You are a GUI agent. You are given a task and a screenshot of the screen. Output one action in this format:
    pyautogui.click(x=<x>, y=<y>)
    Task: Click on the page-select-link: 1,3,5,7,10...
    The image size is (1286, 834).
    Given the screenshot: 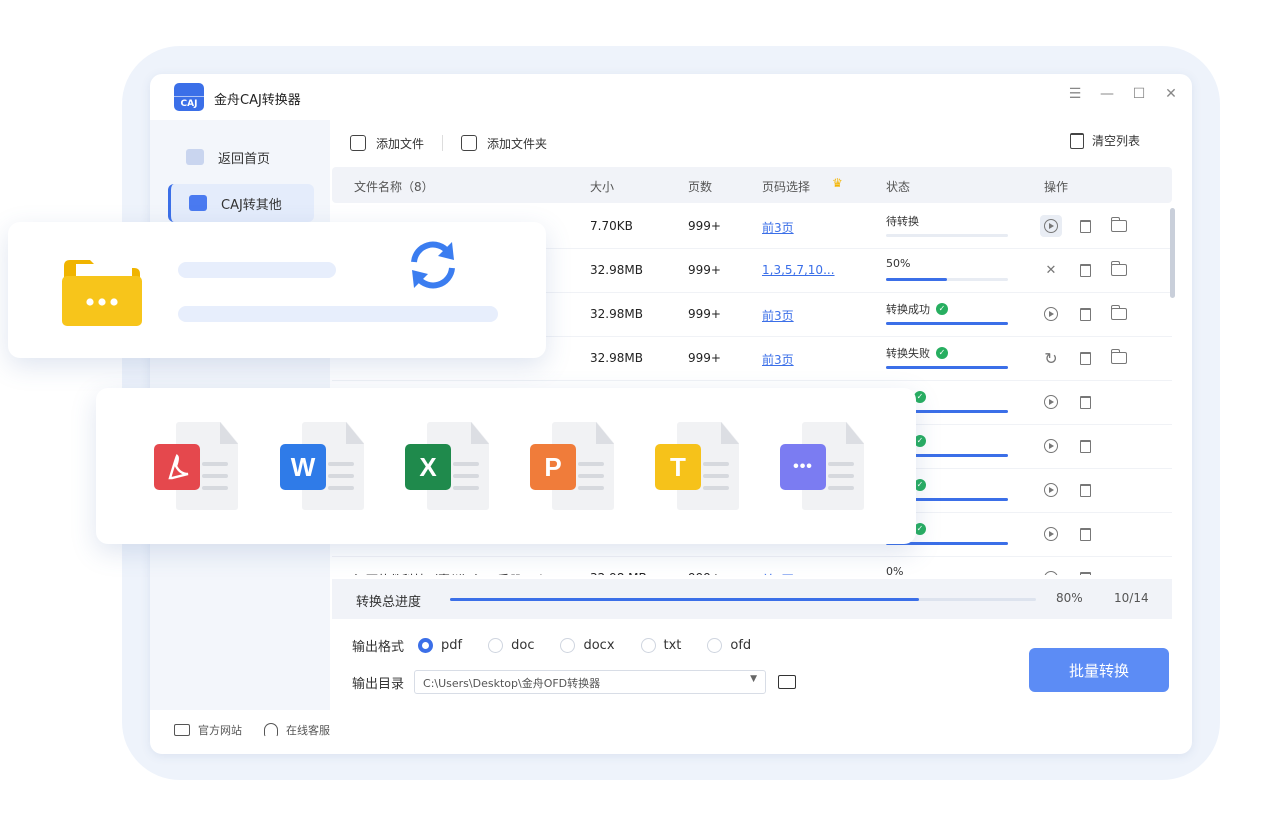 What is the action you would take?
    pyautogui.click(x=798, y=270)
    